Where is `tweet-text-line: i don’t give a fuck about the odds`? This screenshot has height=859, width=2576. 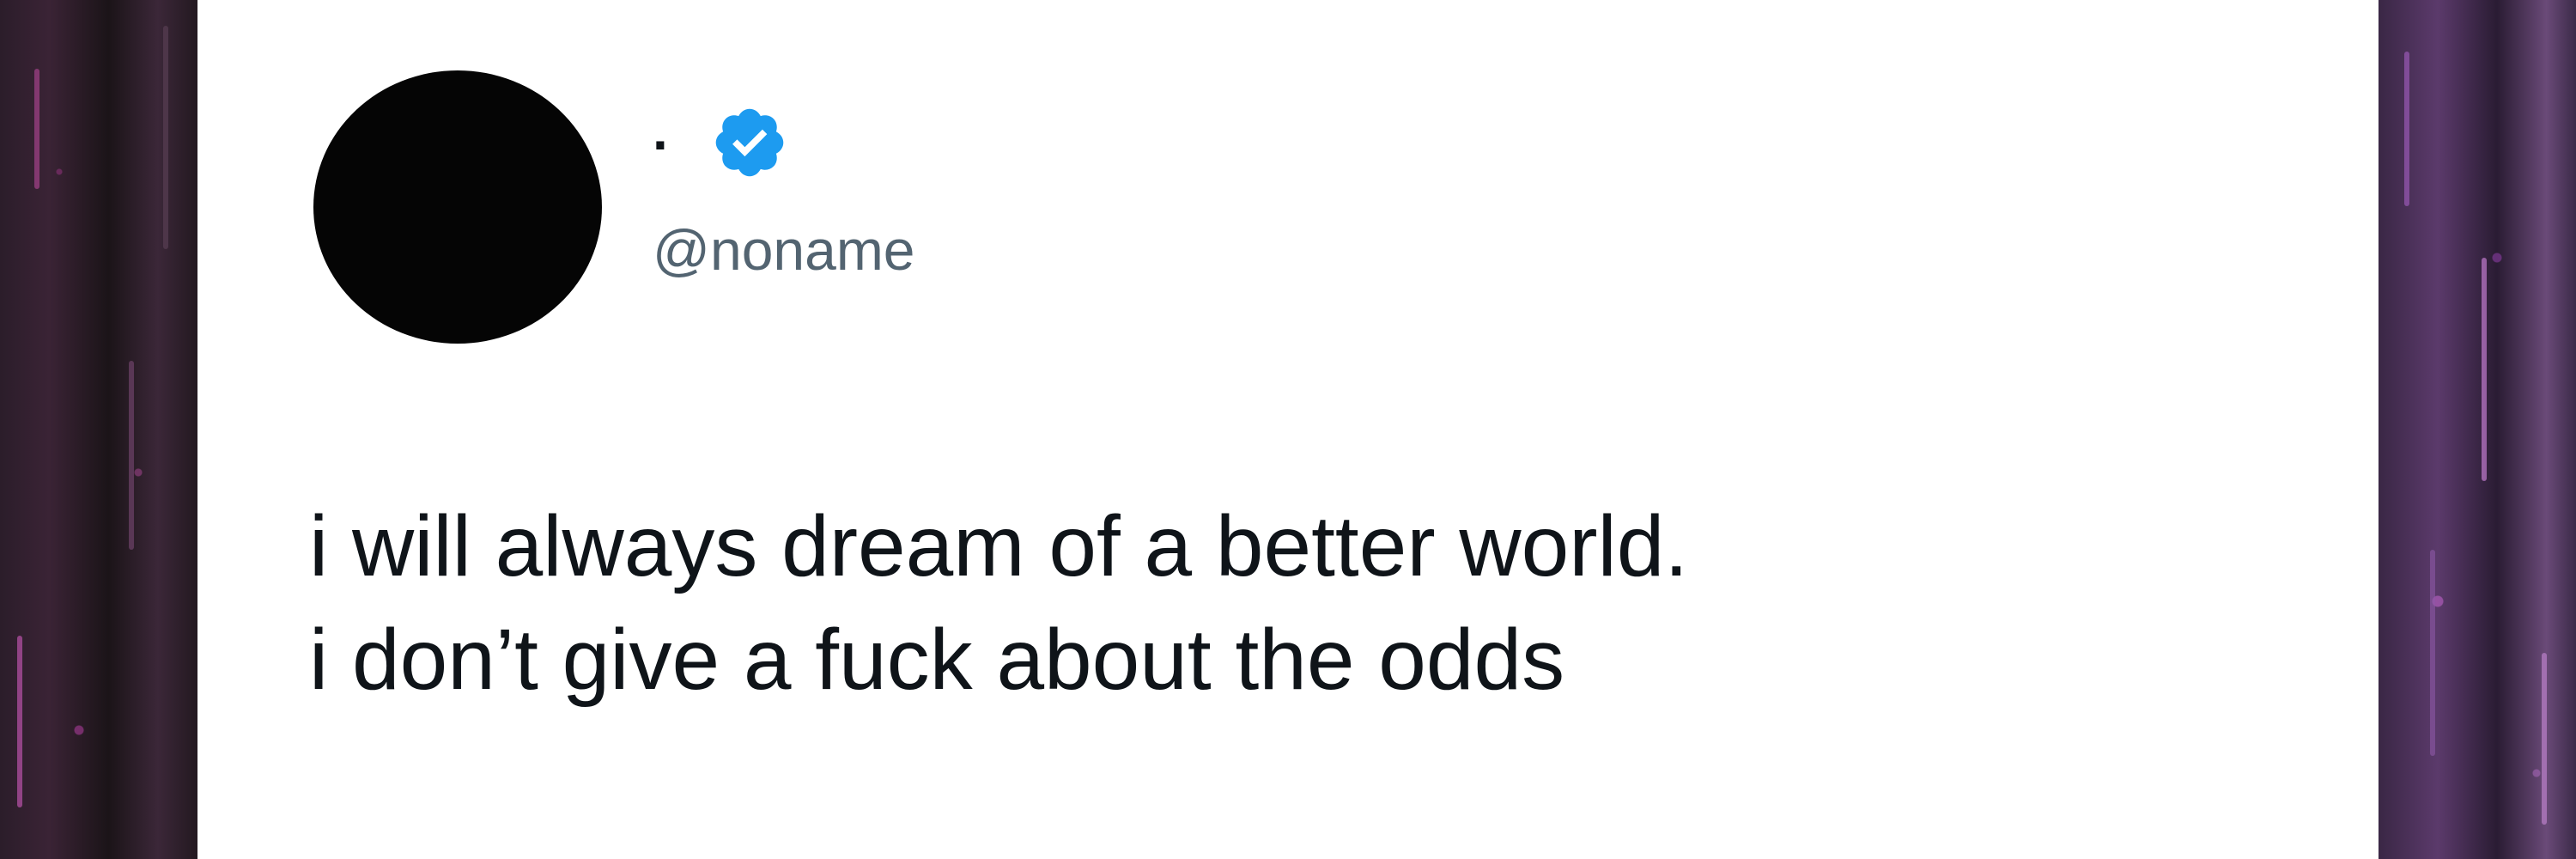
tweet-text-line: i don’t give a fuck about the odds is located at coordinates (937, 660).